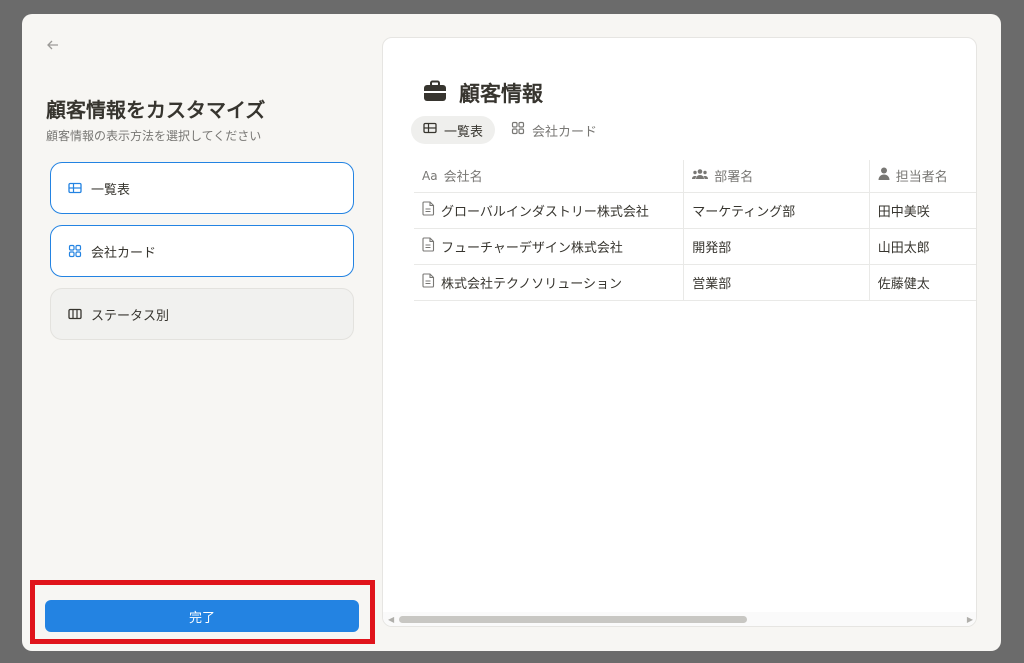 This screenshot has width=1024, height=663. What do you see at coordinates (391, 619) in the screenshot?
I see `scroll-left-icon: ◀` at bounding box center [391, 619].